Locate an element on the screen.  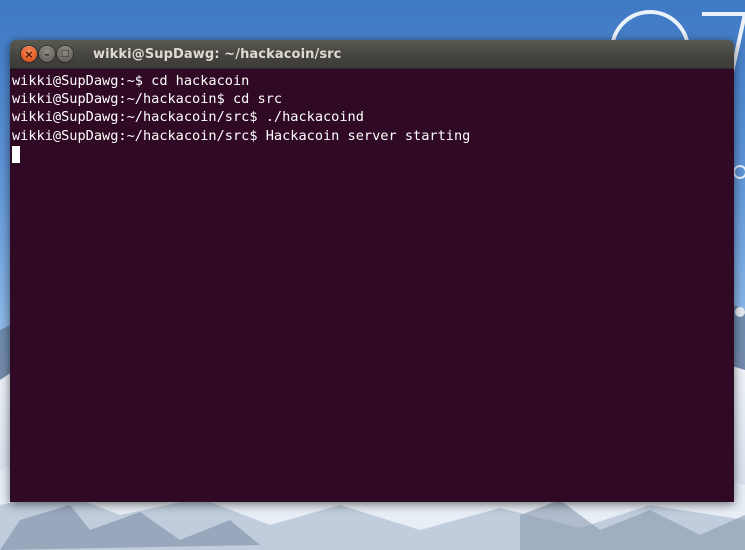
terminal-line: wikki@SupDawg:~$ cd hackacoin is located at coordinates (131, 81).